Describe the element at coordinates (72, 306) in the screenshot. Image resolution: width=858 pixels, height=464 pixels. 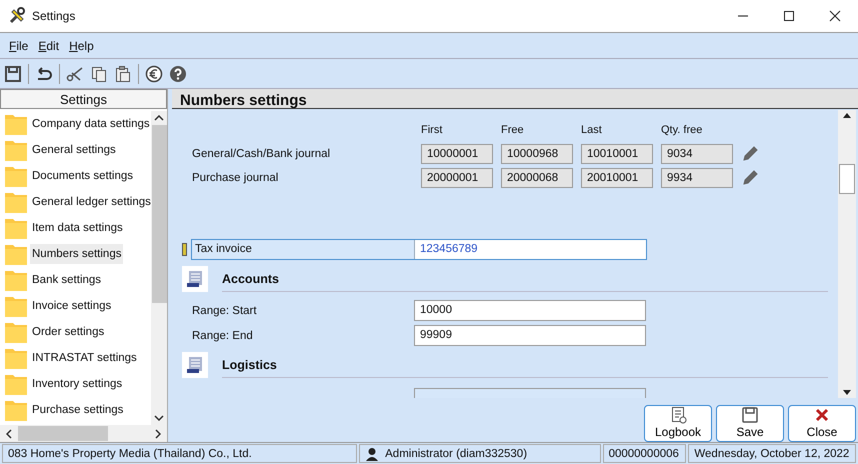
I see `sidebar-item: Invoice settings` at that location.